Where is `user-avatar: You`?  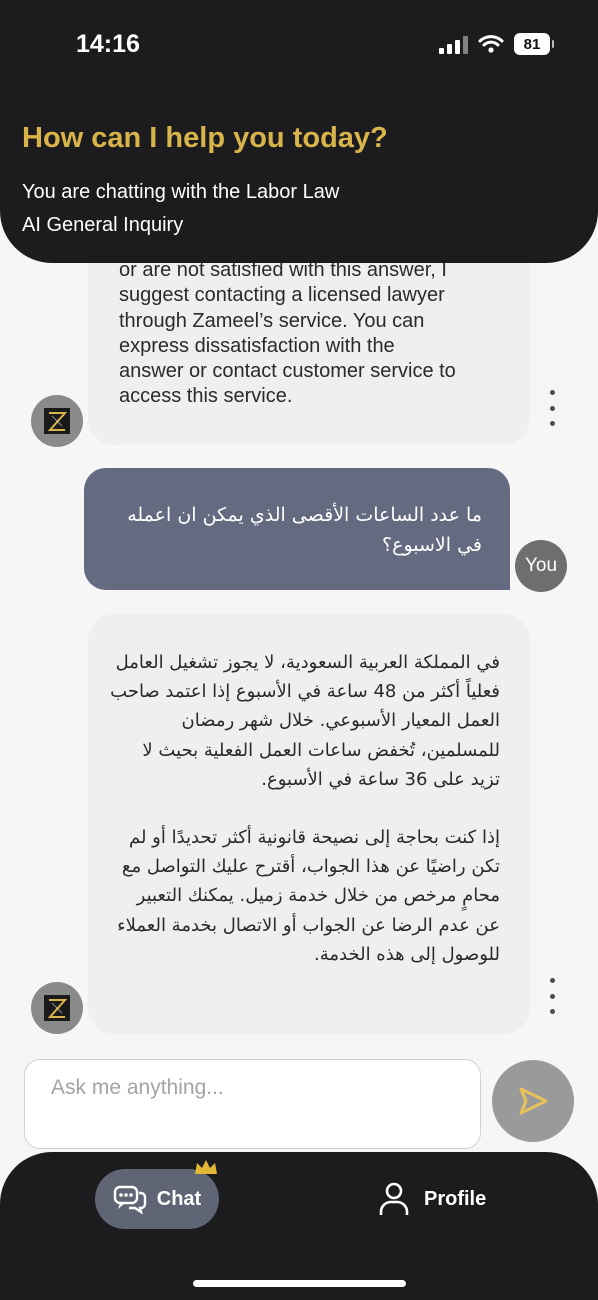
user-avatar: You is located at coordinates (541, 566).